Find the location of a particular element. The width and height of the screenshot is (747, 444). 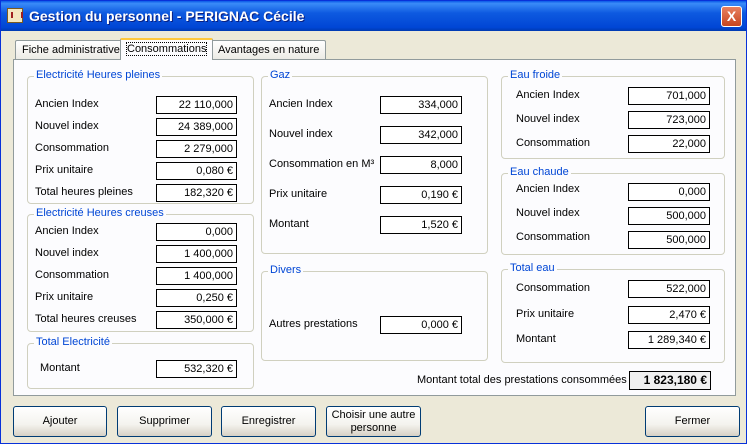

field-ec-consommation: 500,000 is located at coordinates (669, 240).